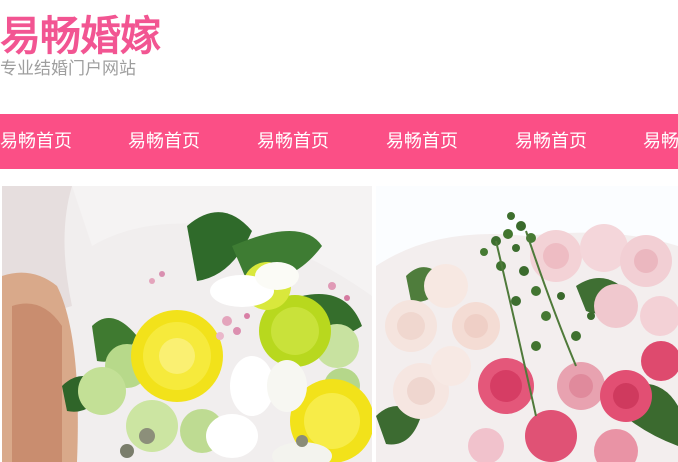 Image resolution: width=678 pixels, height=462 pixels. I want to click on site-subtitle: 专业结婚门户网站, so click(68, 69).